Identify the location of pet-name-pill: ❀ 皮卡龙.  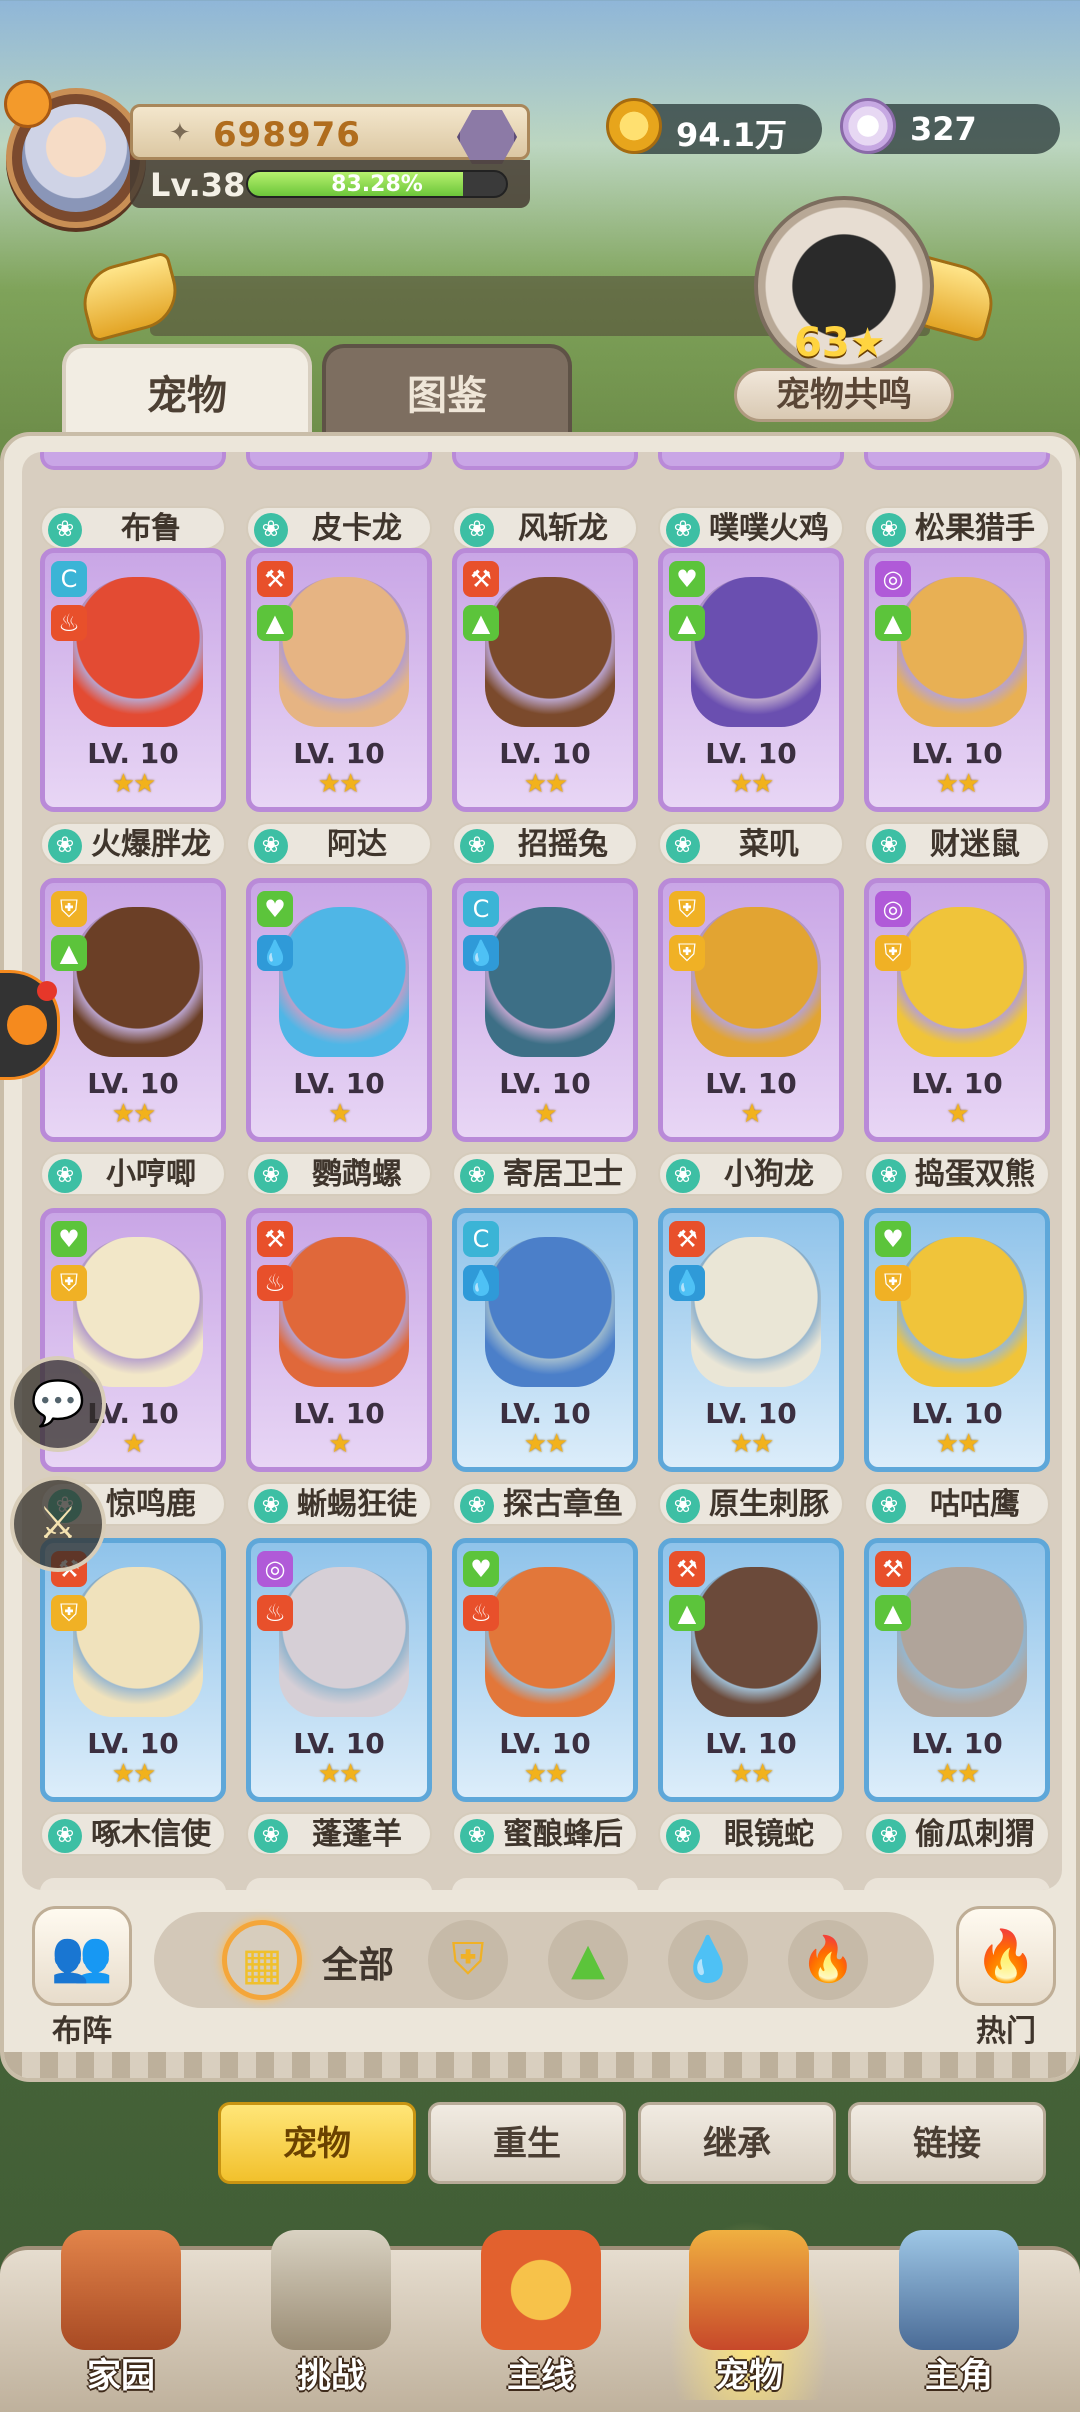
(339, 528).